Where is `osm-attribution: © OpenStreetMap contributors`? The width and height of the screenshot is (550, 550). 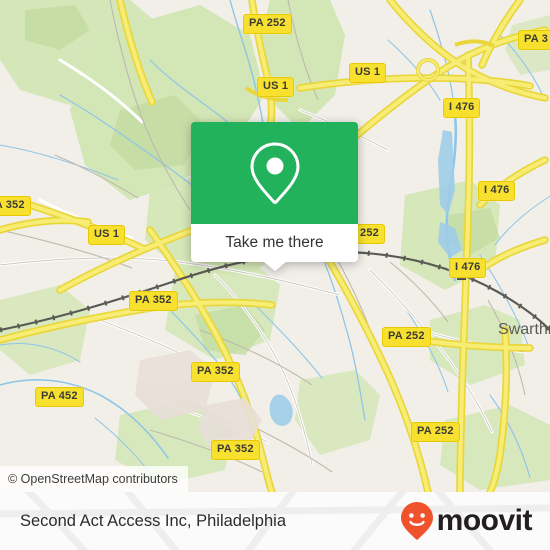
osm-attribution: © OpenStreetMap contributors is located at coordinates (94, 479).